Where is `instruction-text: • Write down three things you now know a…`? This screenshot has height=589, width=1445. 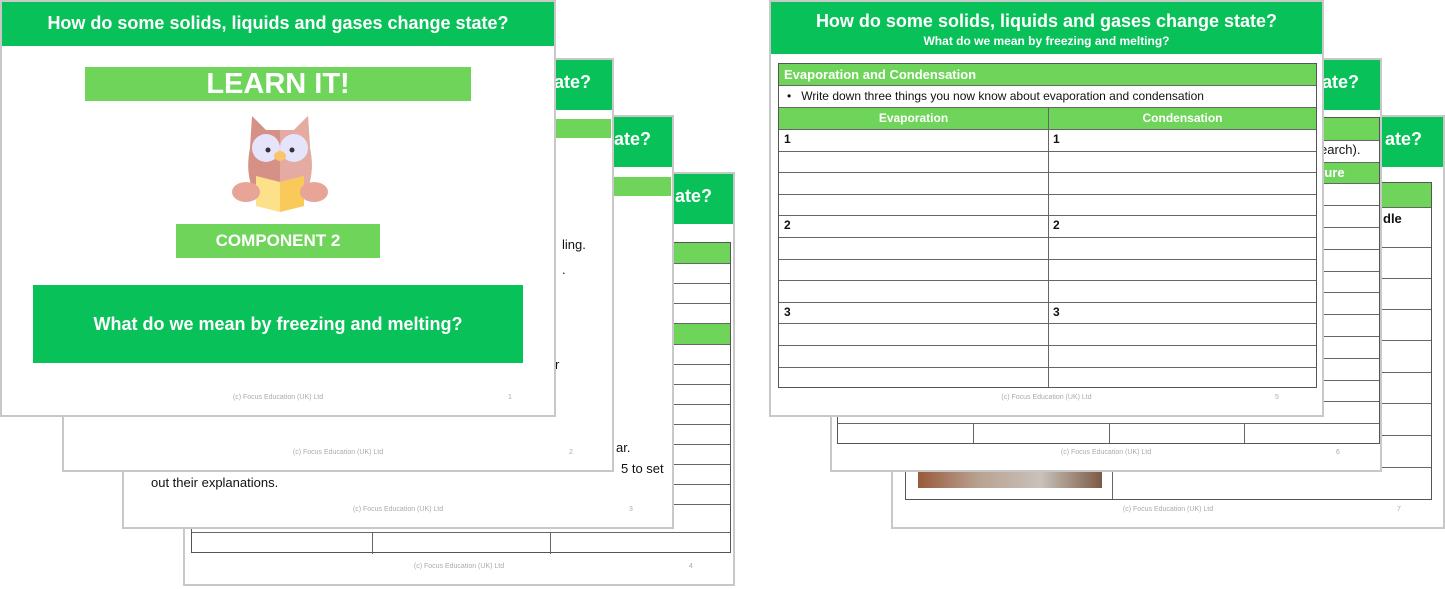 instruction-text: • Write down three things you now know a… is located at coordinates (995, 96).